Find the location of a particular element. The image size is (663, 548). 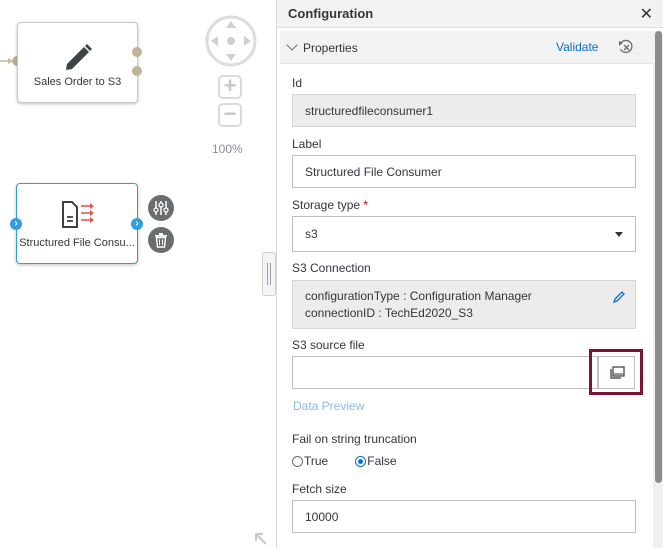

scrollbar-thumb is located at coordinates (658, 257).